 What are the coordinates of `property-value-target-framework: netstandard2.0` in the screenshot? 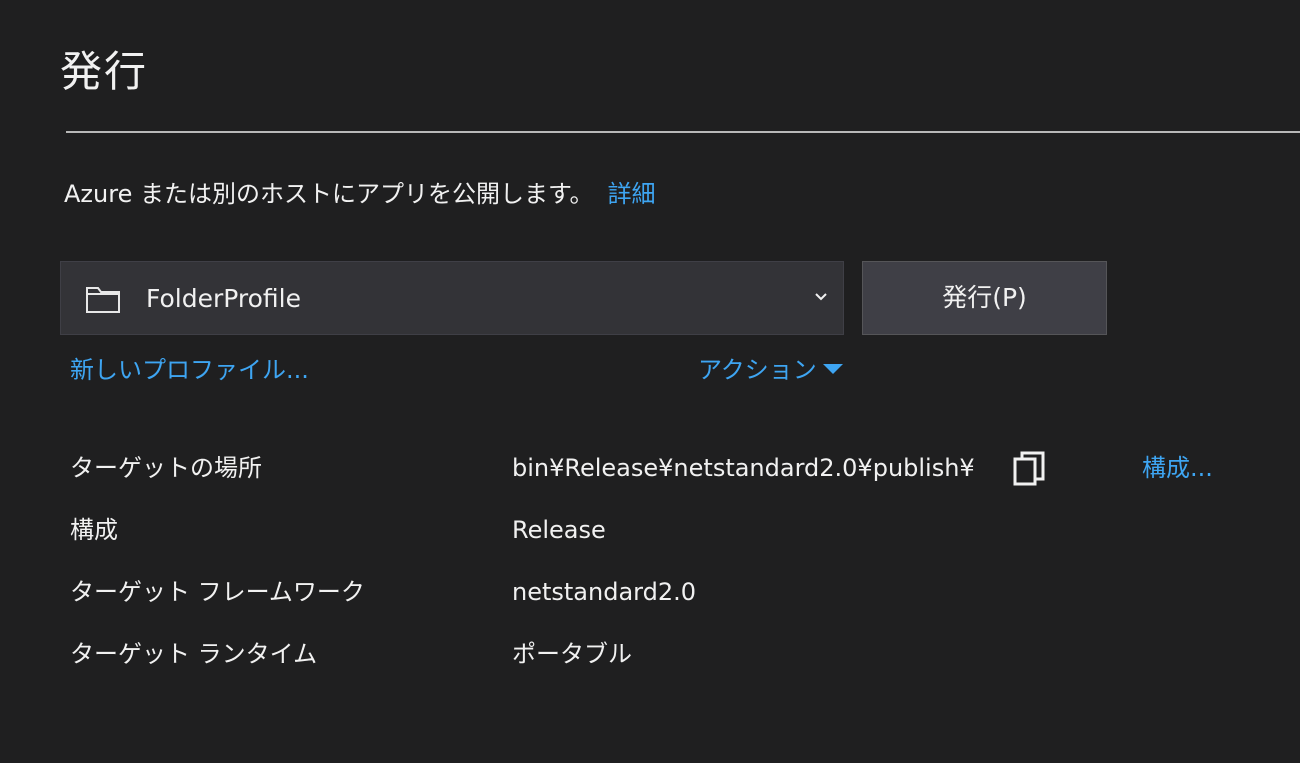 It's located at (604, 592).